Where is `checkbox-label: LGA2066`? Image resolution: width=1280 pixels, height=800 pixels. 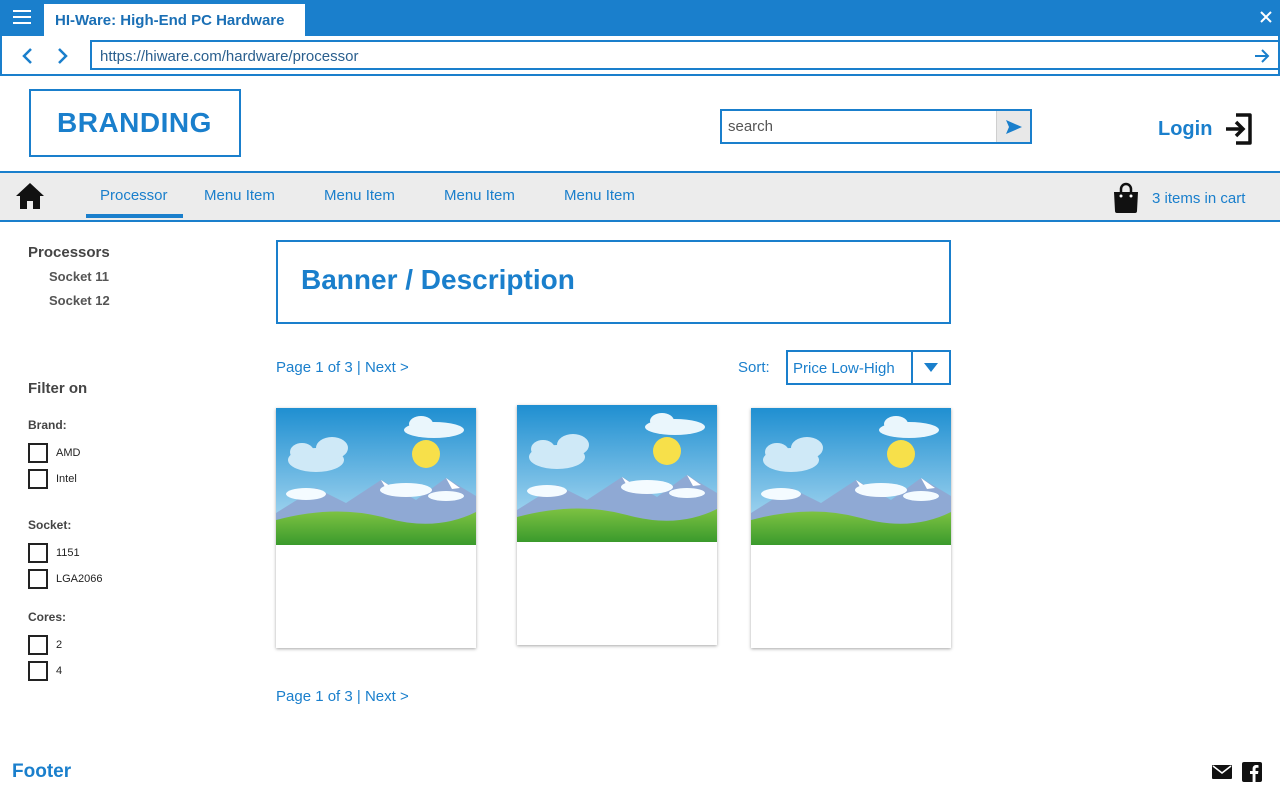
checkbox-label: LGA2066 is located at coordinates (79, 579).